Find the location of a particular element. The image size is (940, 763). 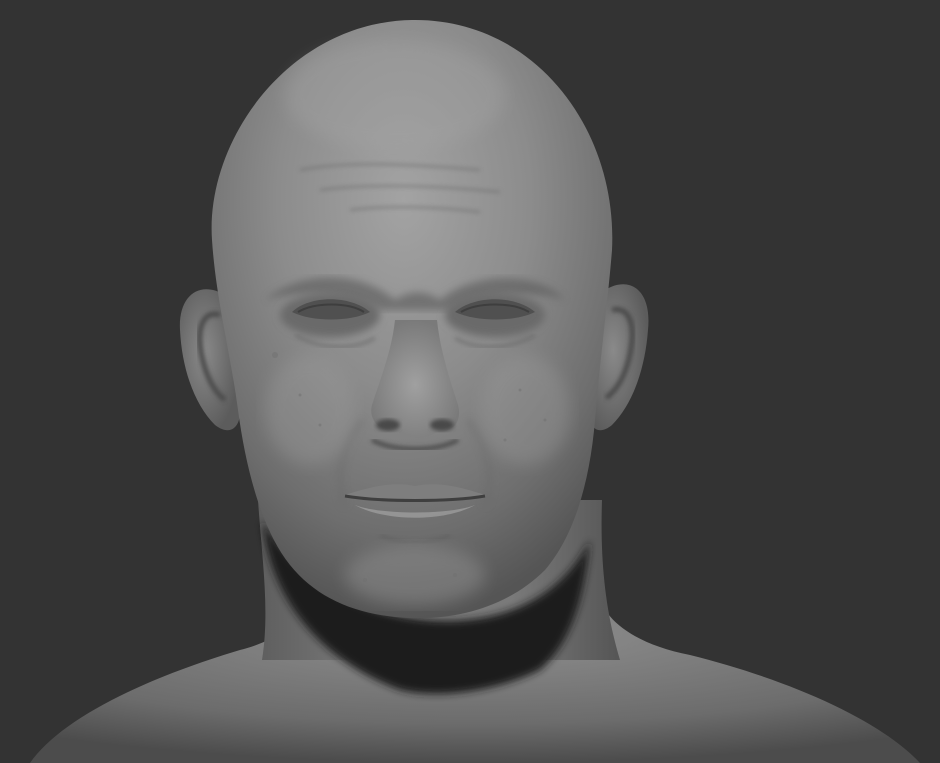

cranium-highlight is located at coordinates (395, 95).